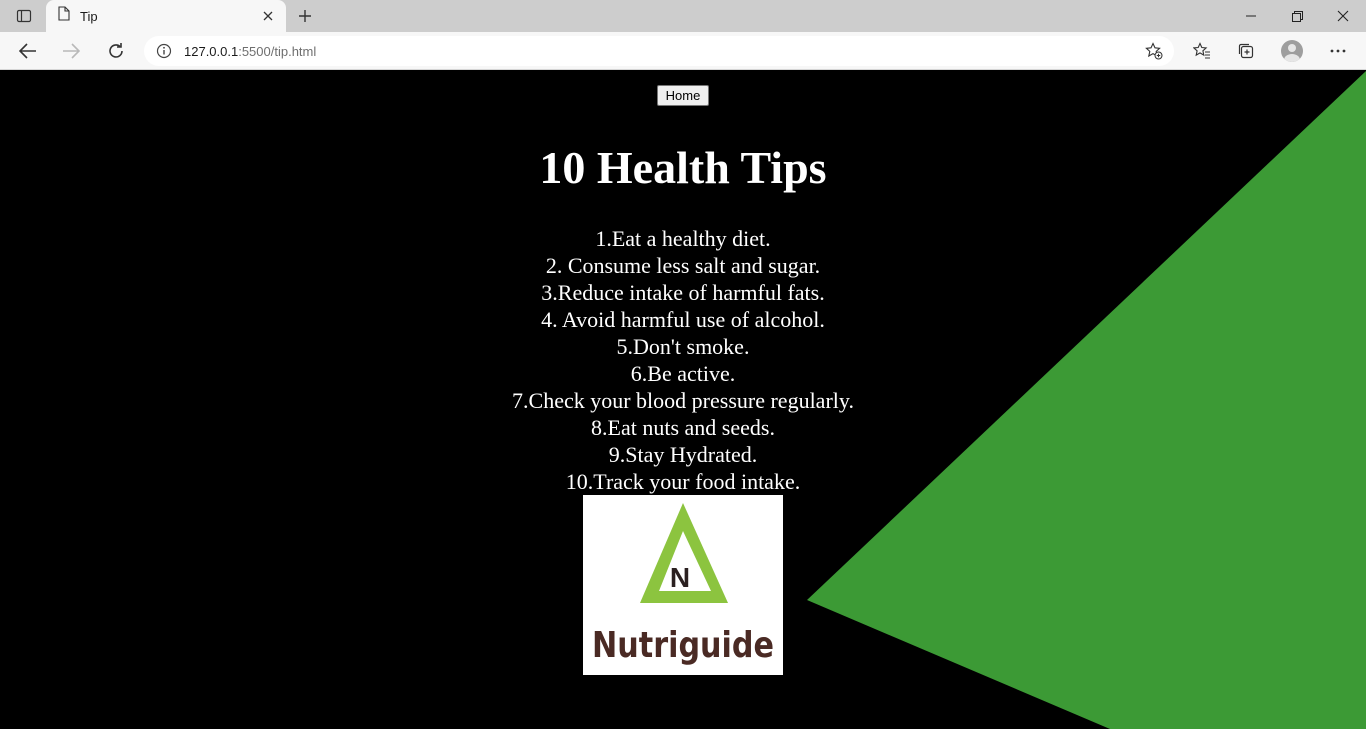 Image resolution: width=1366 pixels, height=729 pixels. Describe the element at coordinates (305, 16) in the screenshot. I see `new-tab-icon` at that location.